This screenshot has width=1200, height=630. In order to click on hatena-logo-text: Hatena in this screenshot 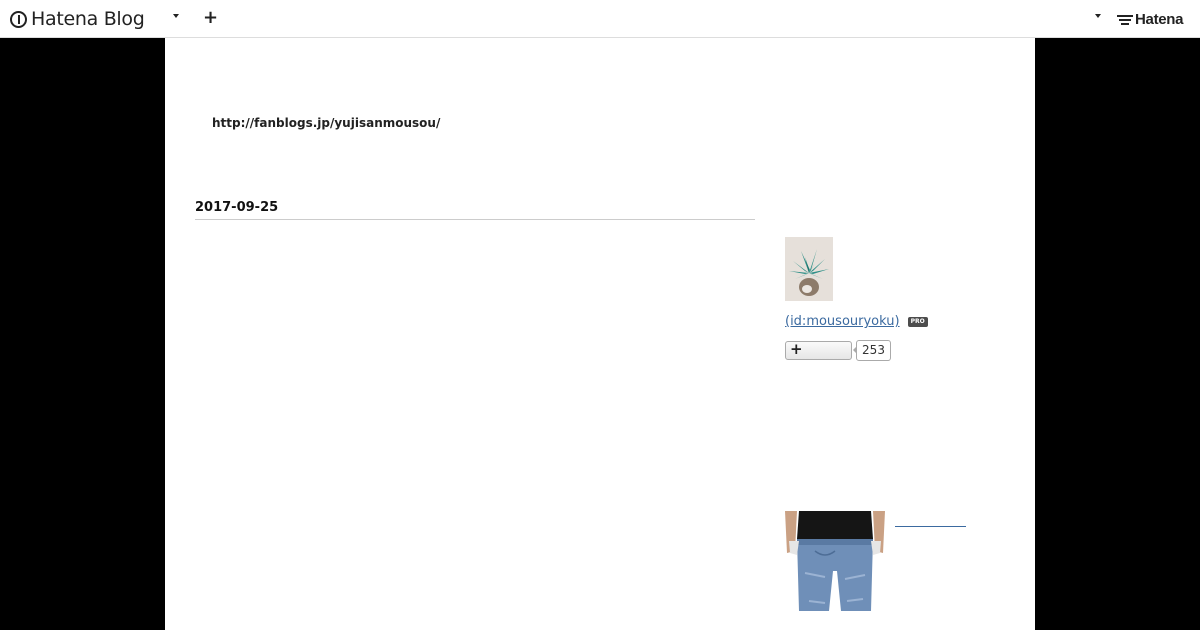, I will do `click(1159, 19)`.